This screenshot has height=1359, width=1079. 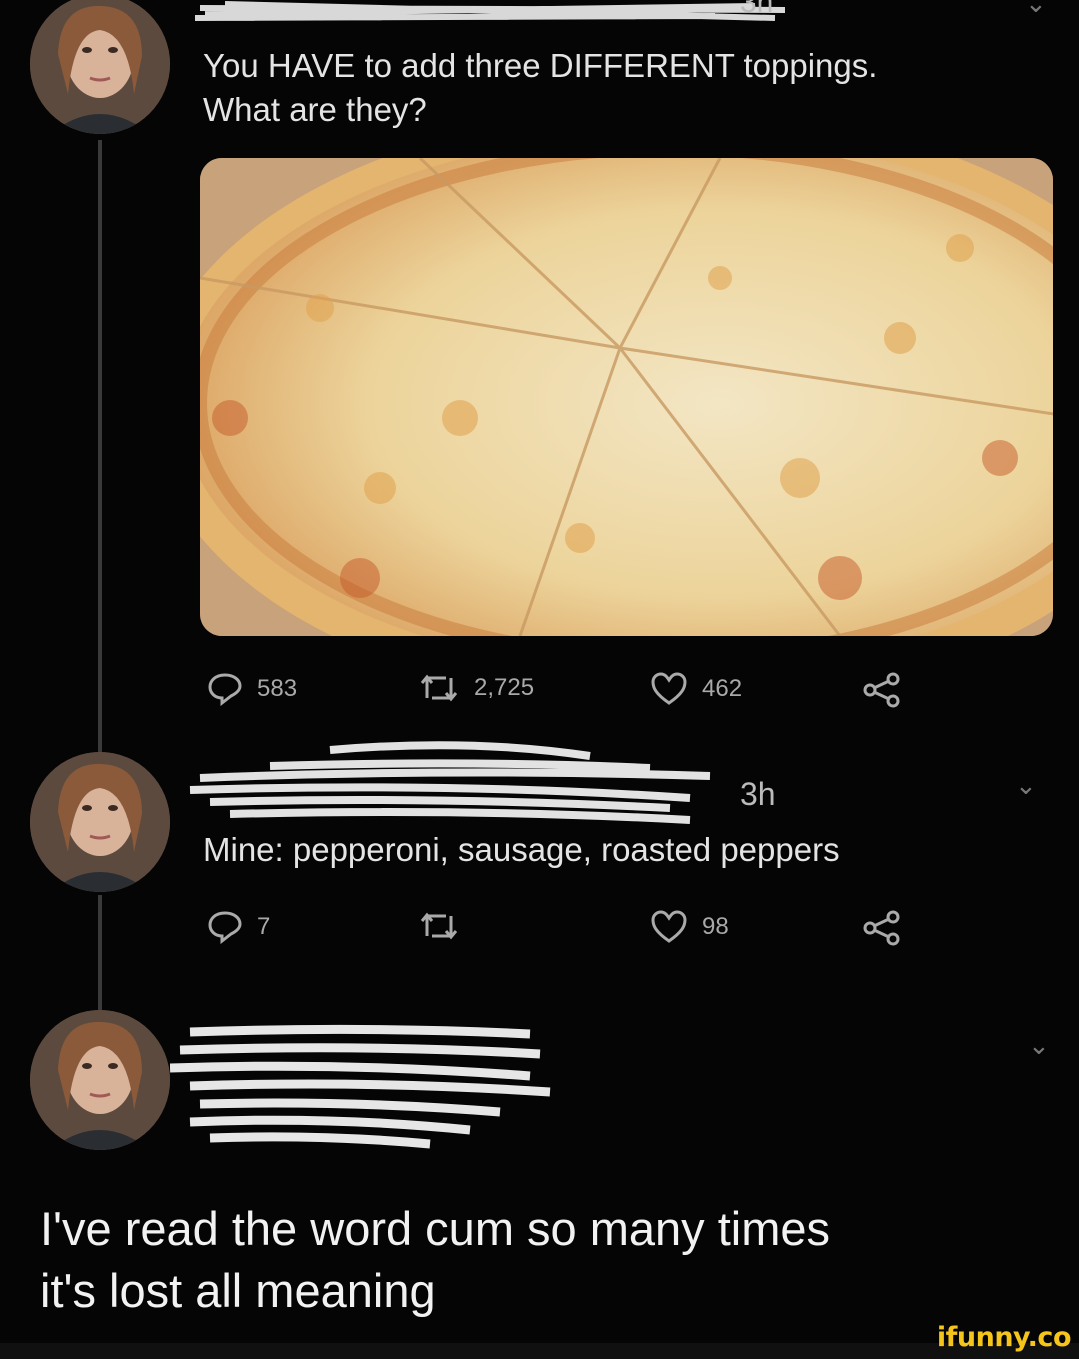 I want to click on reply-count: 583, so click(x=277, y=688).